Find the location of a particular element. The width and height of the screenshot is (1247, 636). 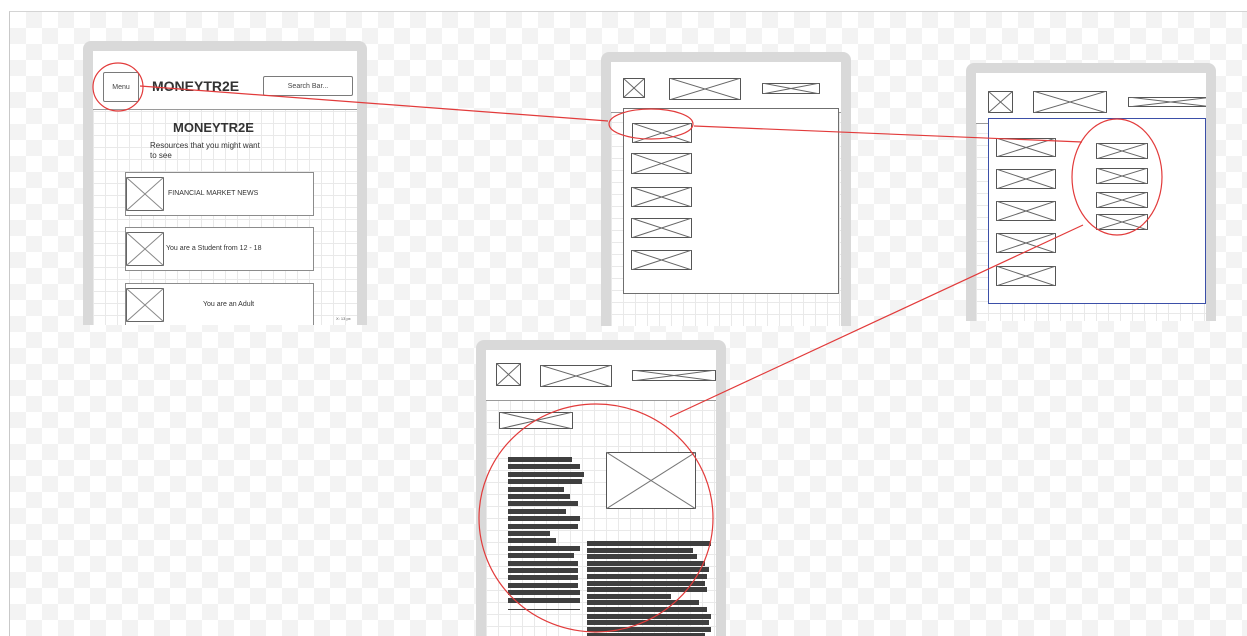

card-adult: You are an Adult is located at coordinates (219, 304).